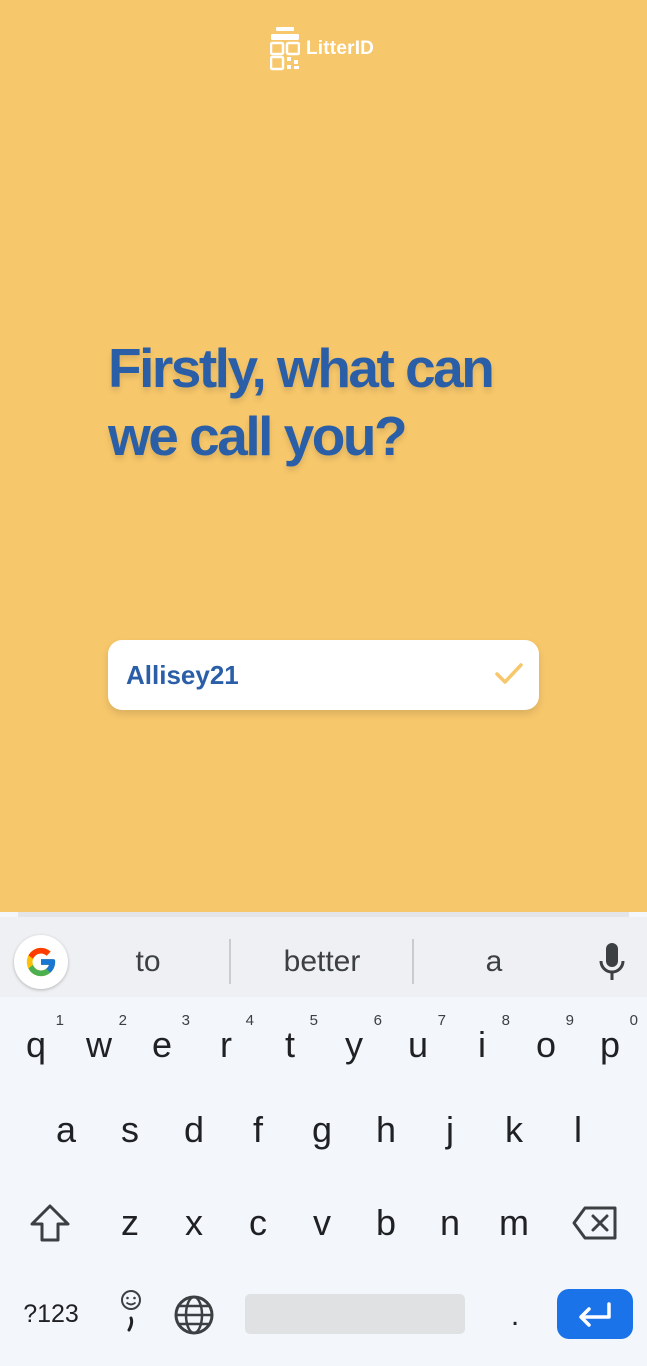 This screenshot has height=1366, width=647. I want to click on key-p: p0, so click(610, 1040).